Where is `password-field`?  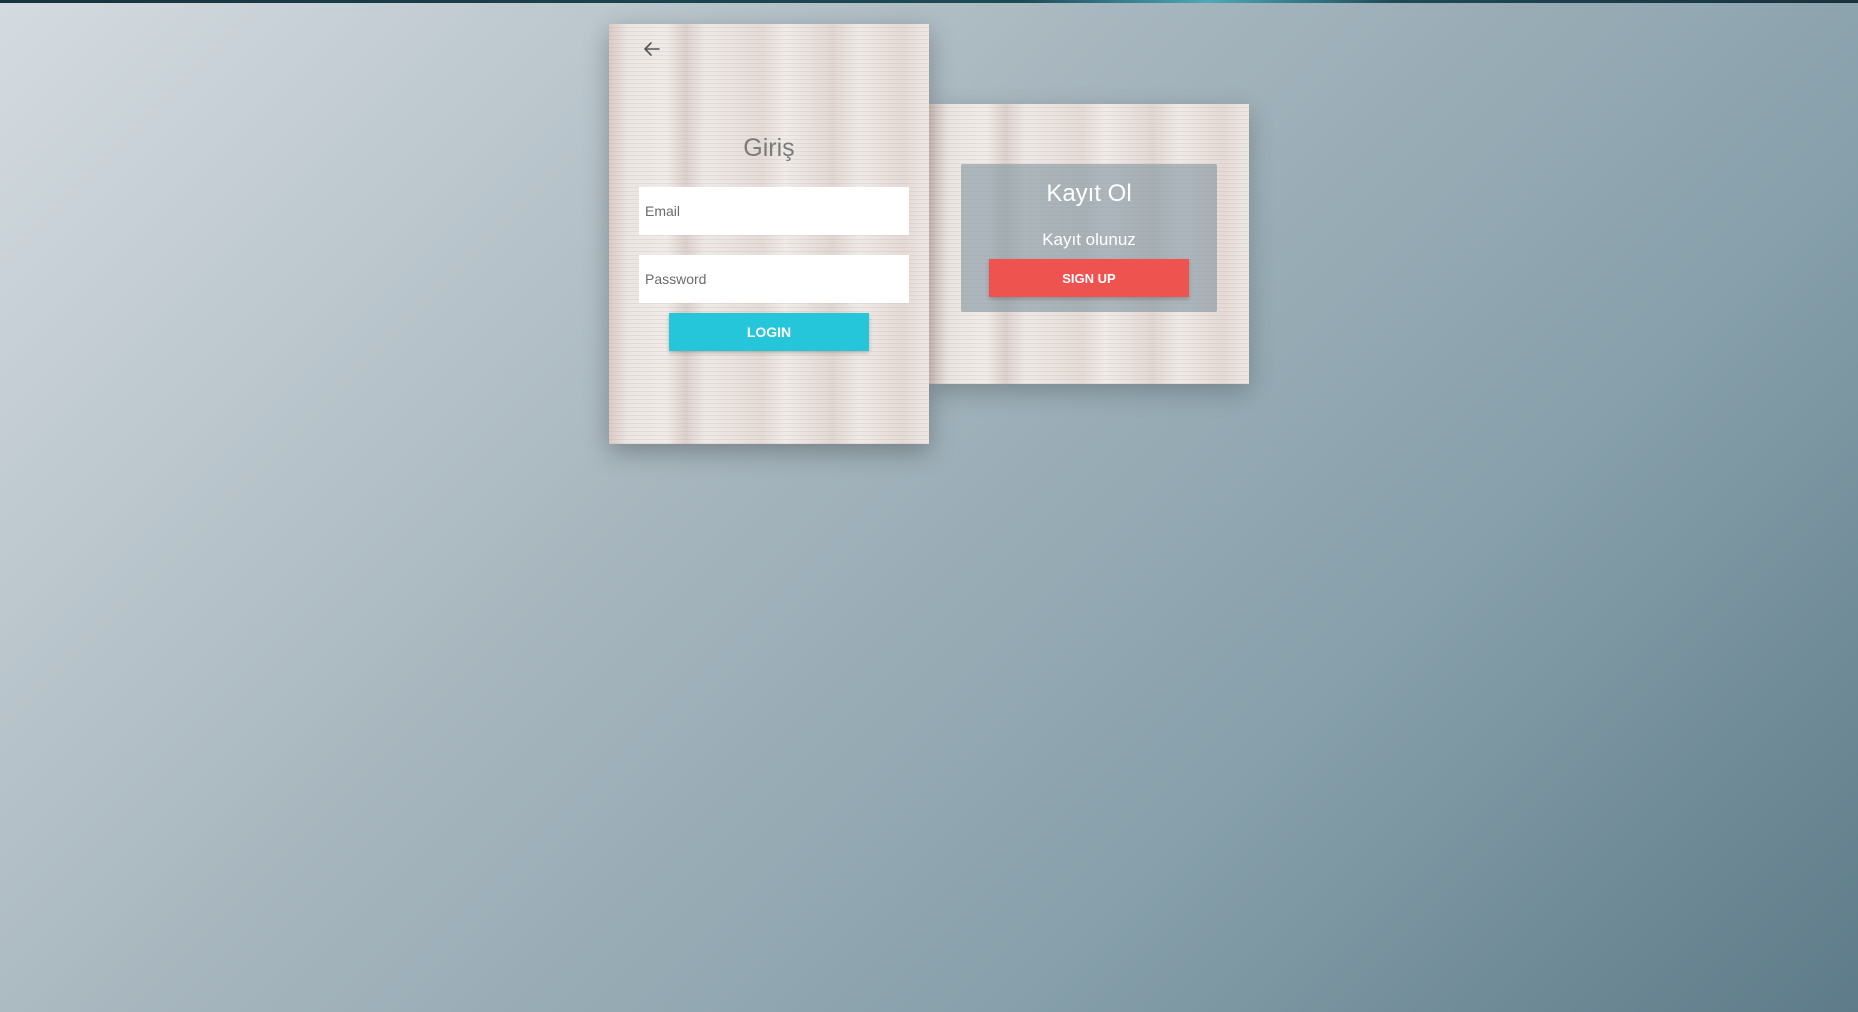
password-field is located at coordinates (774, 279).